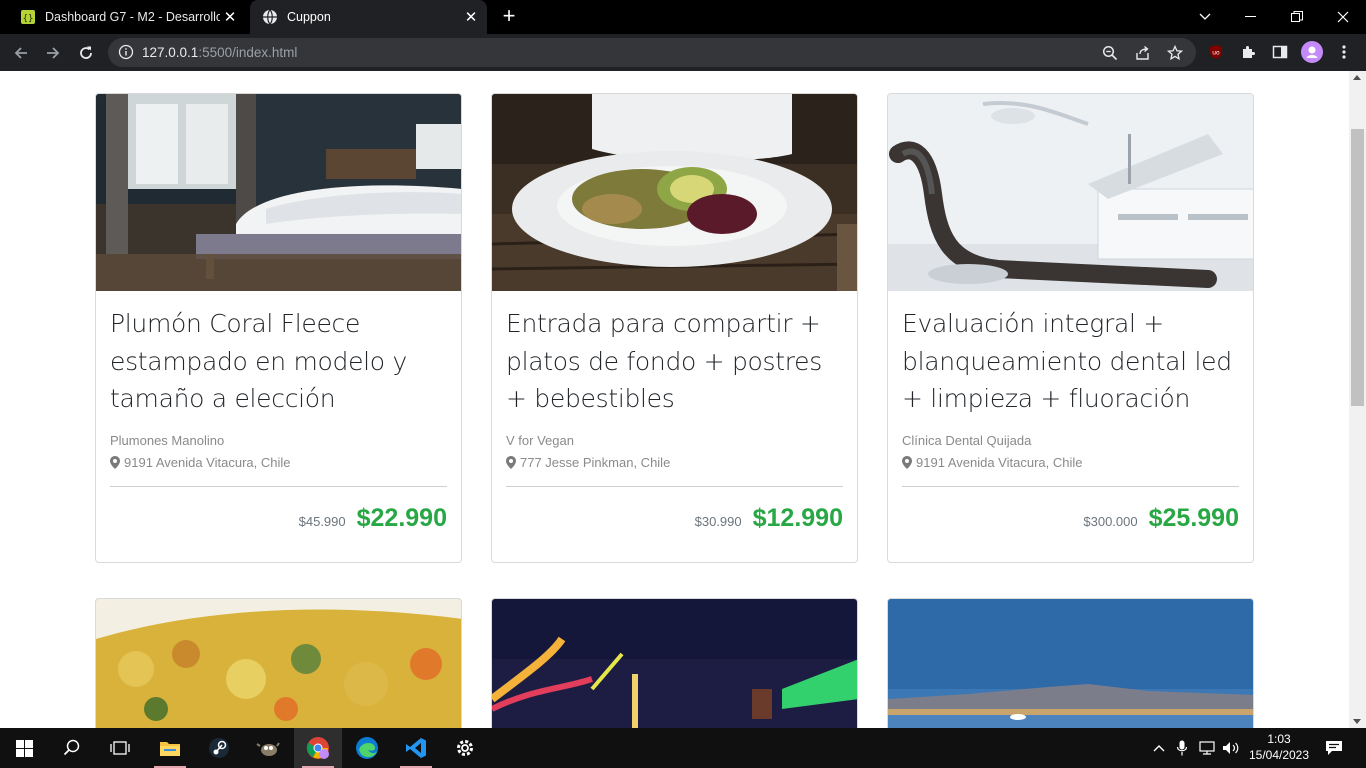 The image size is (1366, 768). I want to click on profile-avatar-icon, so click(1312, 52).